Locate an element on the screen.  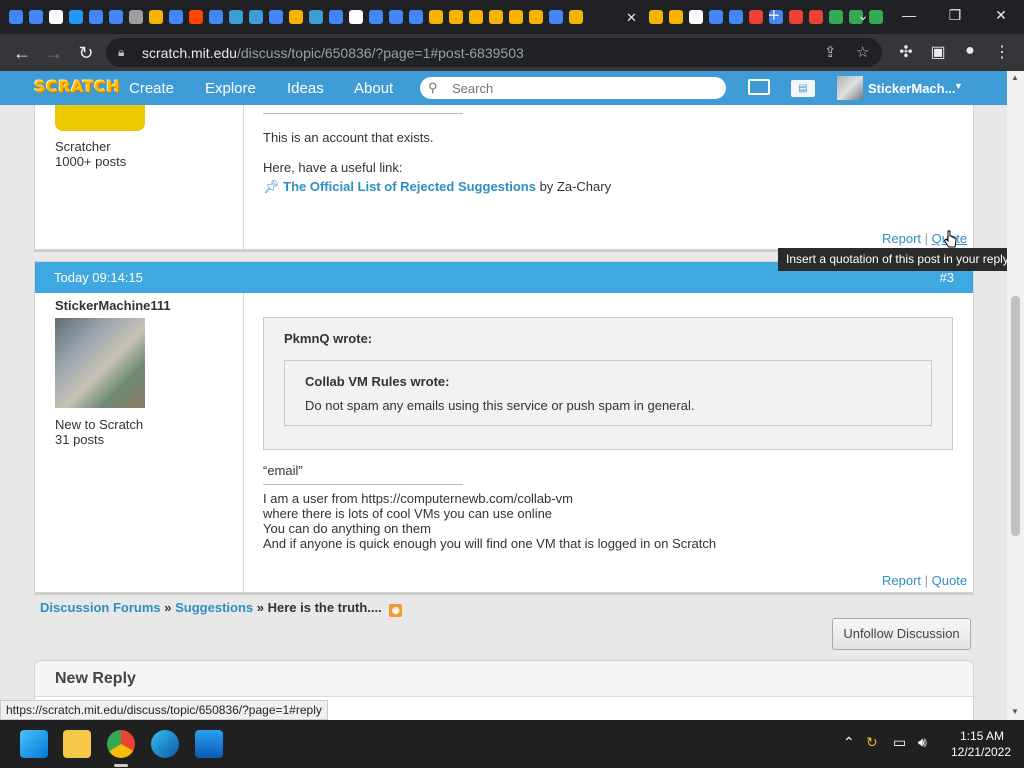
active-tab: ✕ is located at coordinates (616, 17).